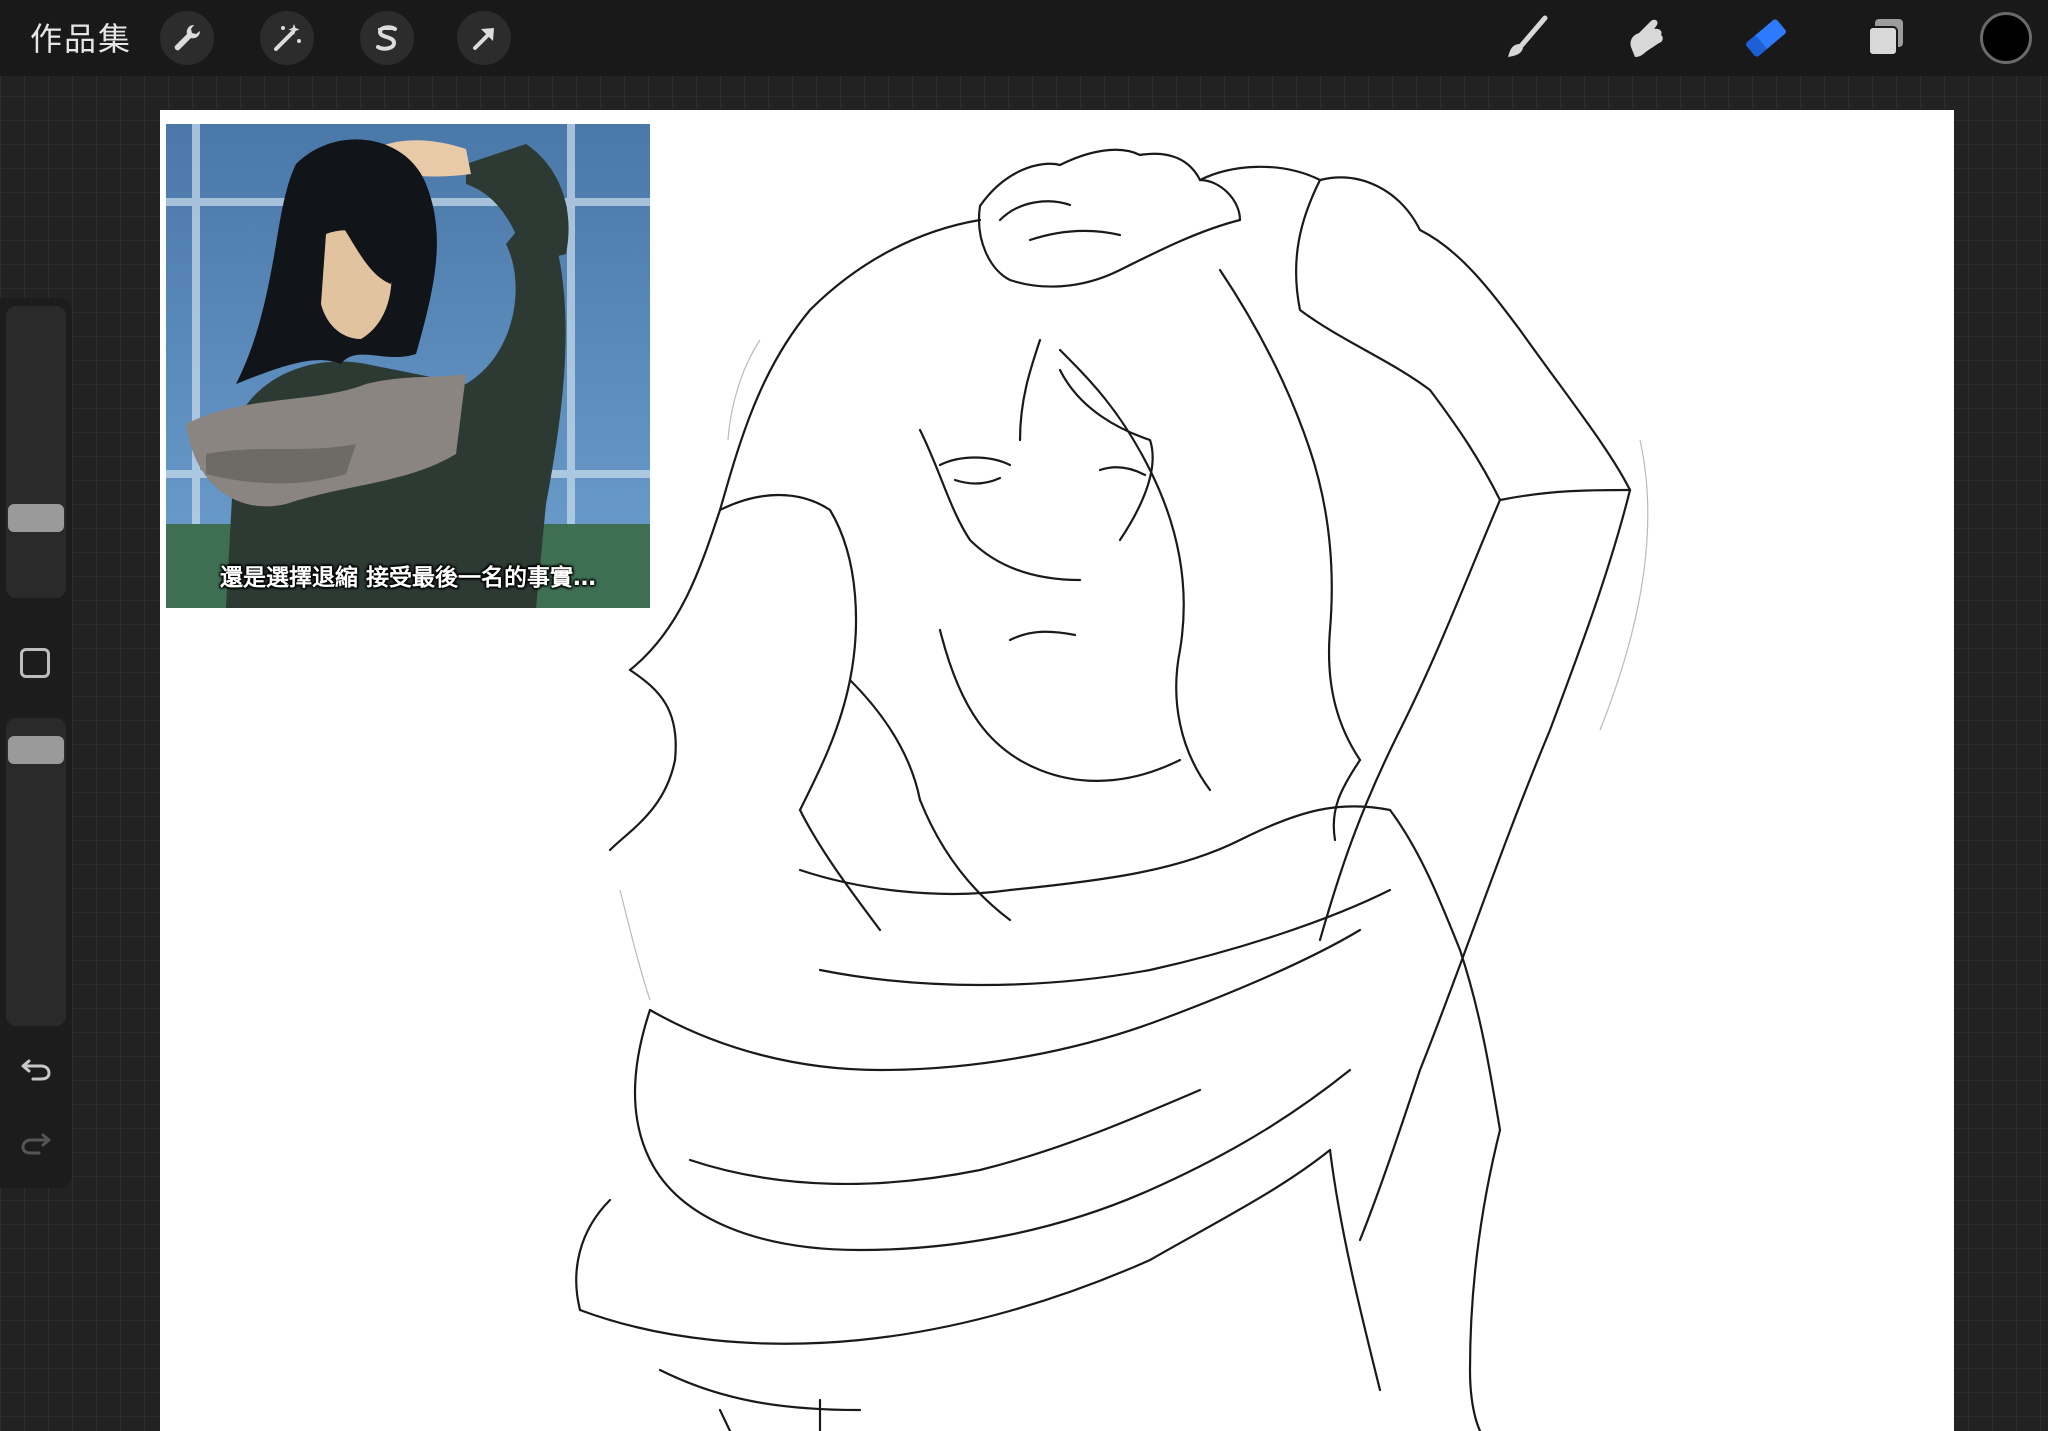 This screenshot has height=1431, width=2048. What do you see at coordinates (35, 663) in the screenshot?
I see `modify-button` at bounding box center [35, 663].